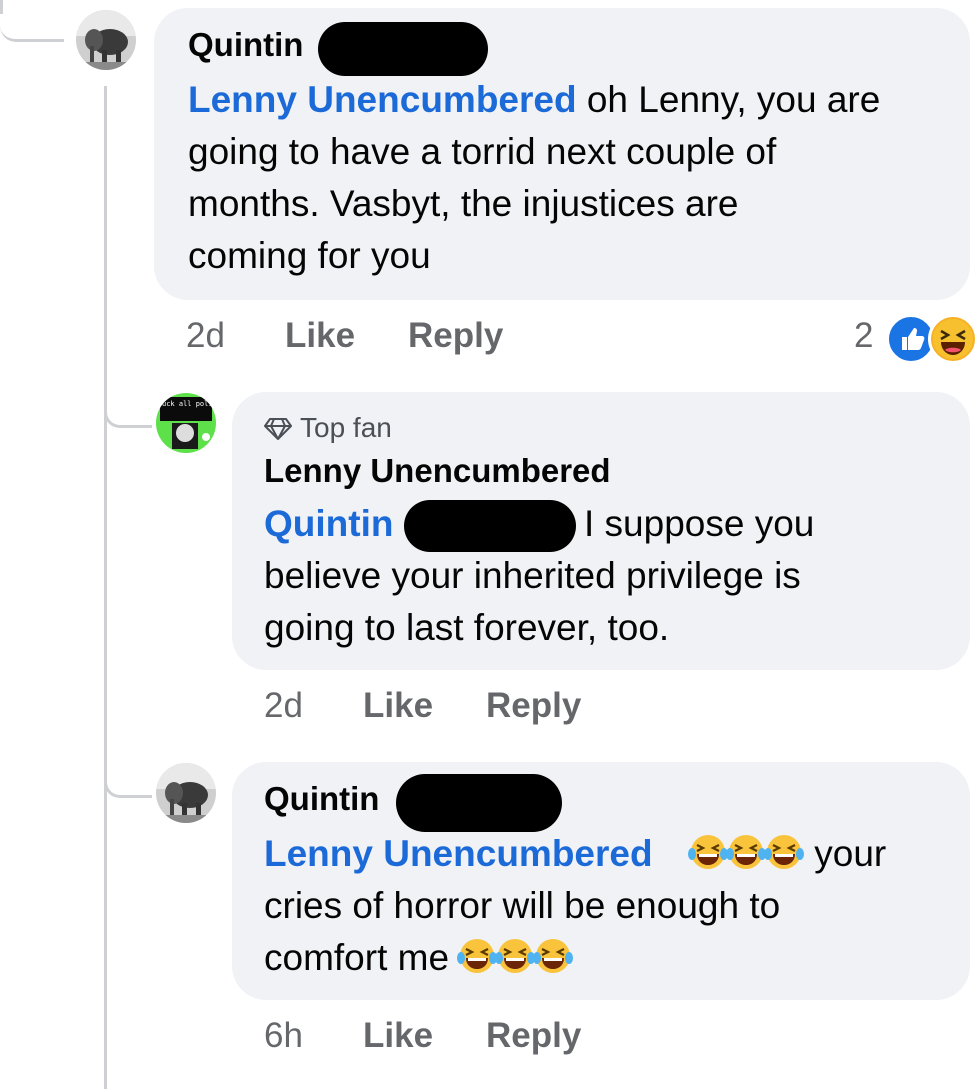  Describe the element at coordinates (699, 523) in the screenshot. I see `comment-text-line: I suppose you` at that location.